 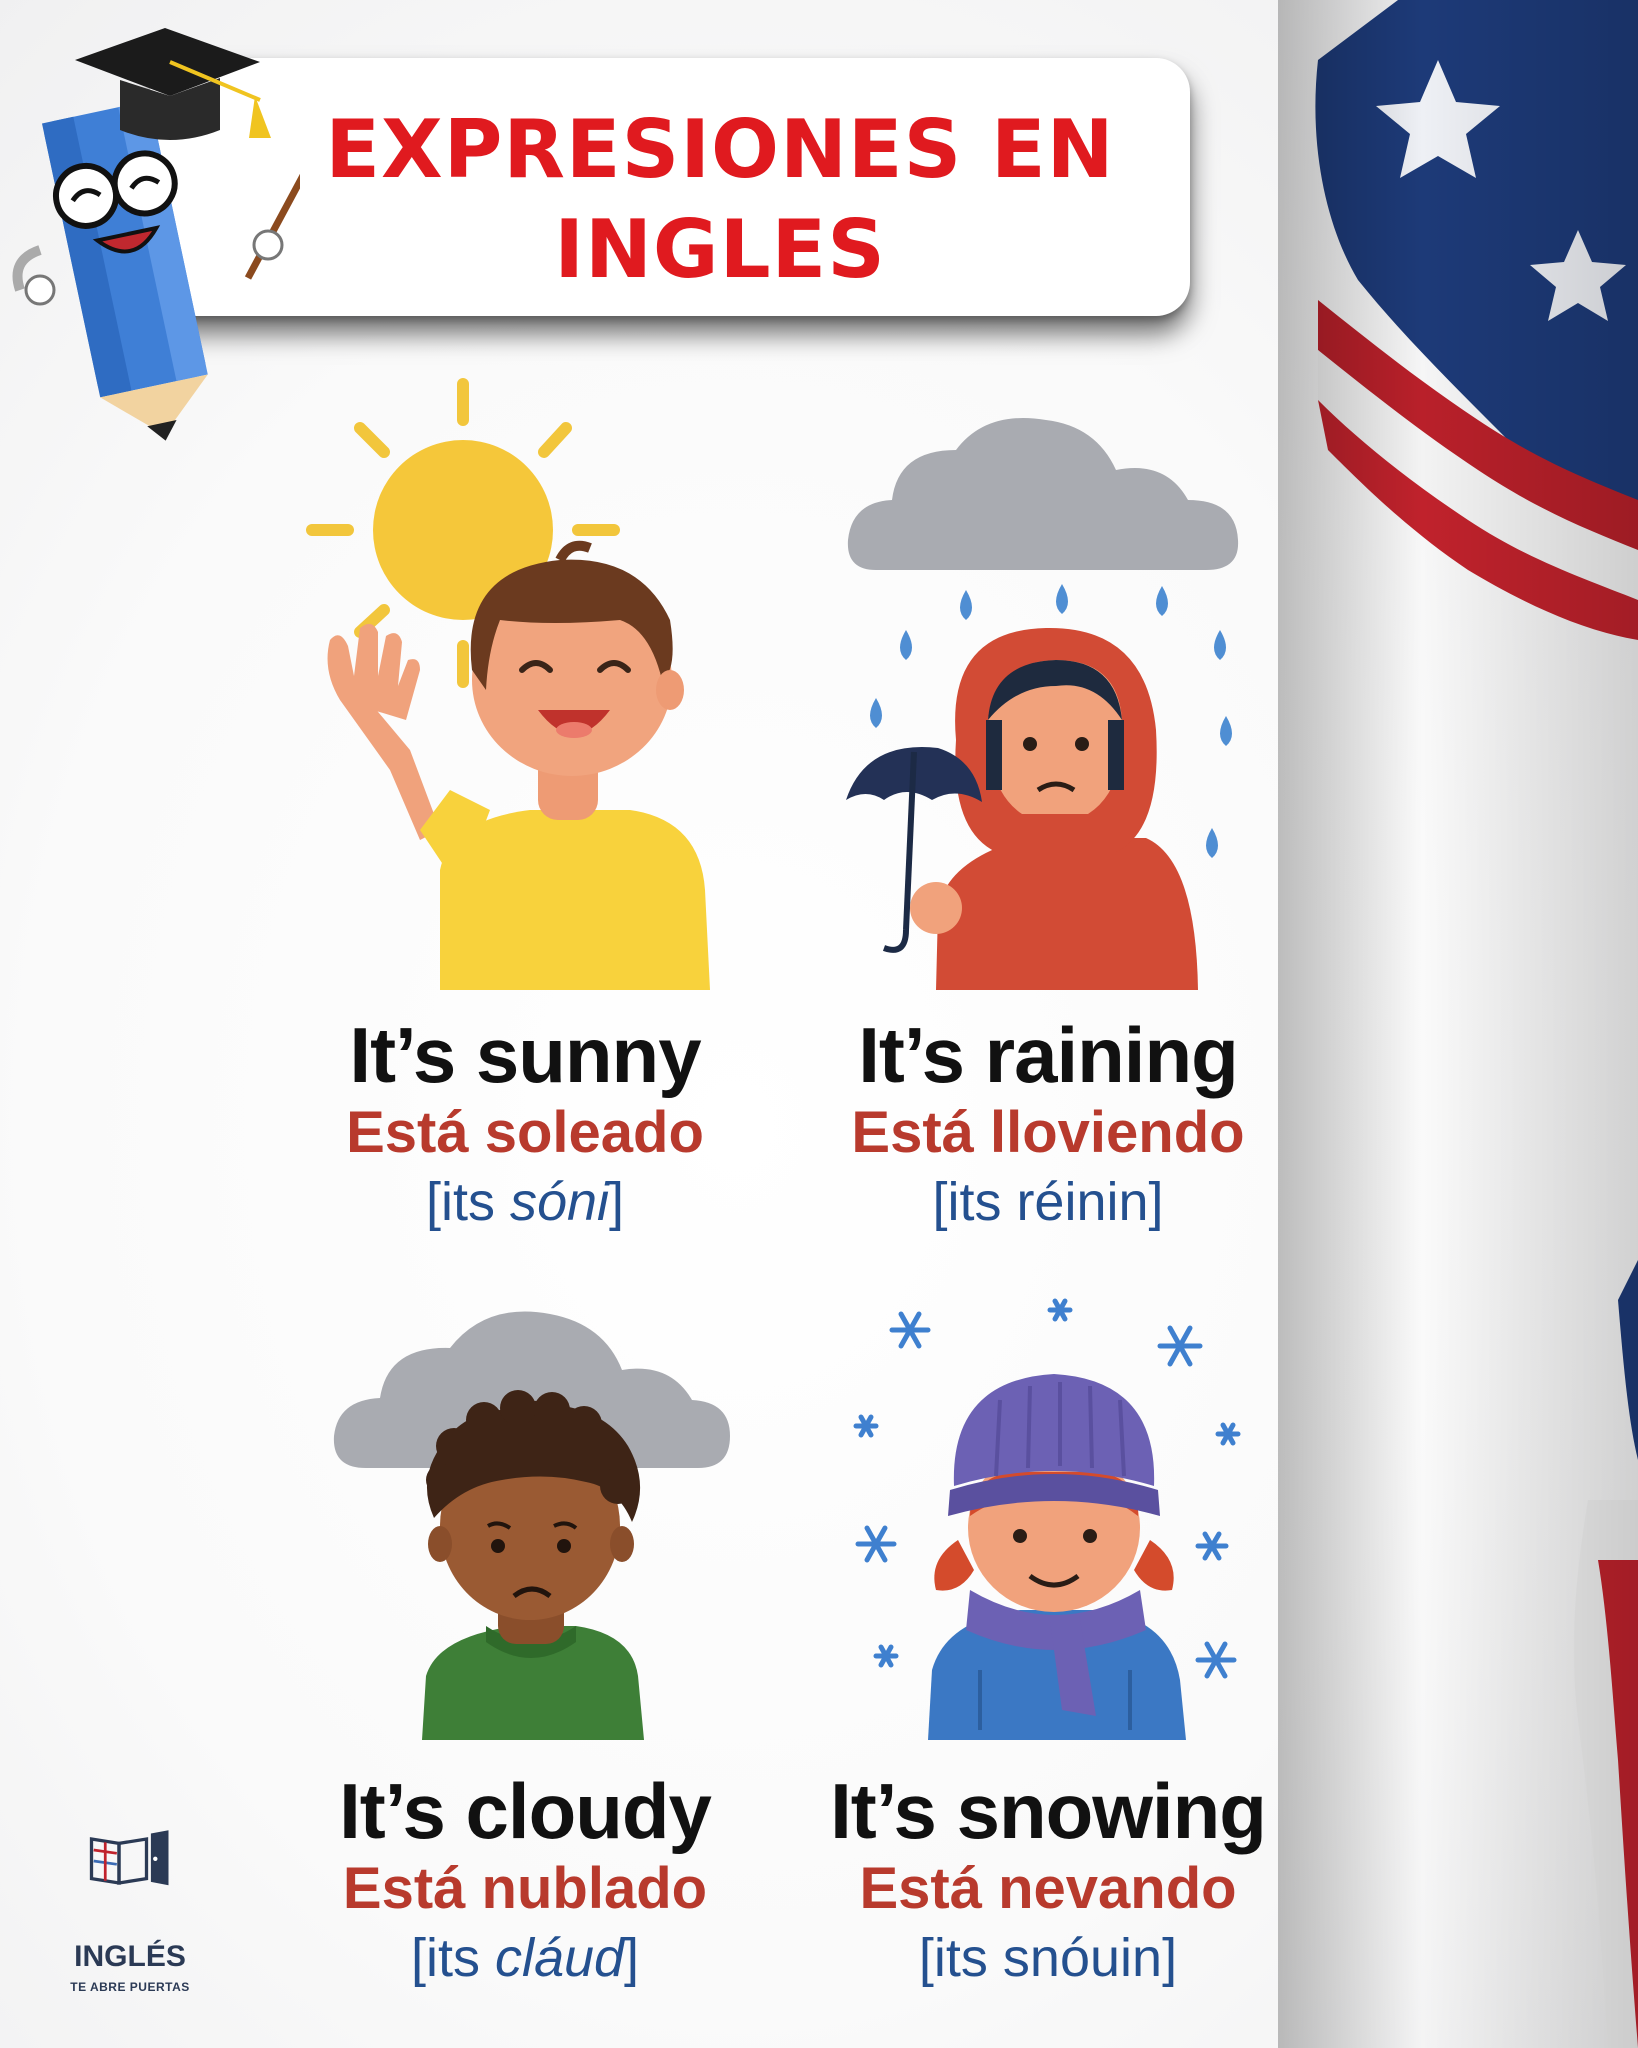 I want to click on pronunciation: [its sóni], so click(x=525, y=1202).